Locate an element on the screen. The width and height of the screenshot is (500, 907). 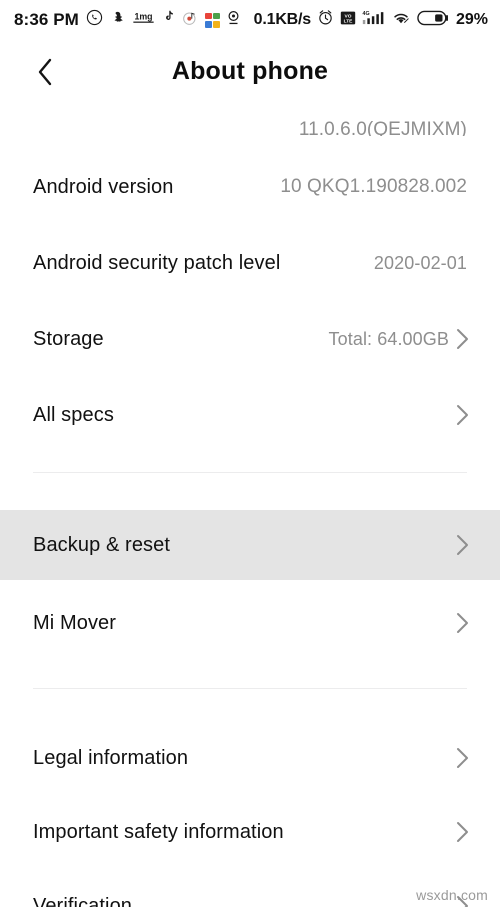
whatsapp-icon is located at coordinates (94, 20).